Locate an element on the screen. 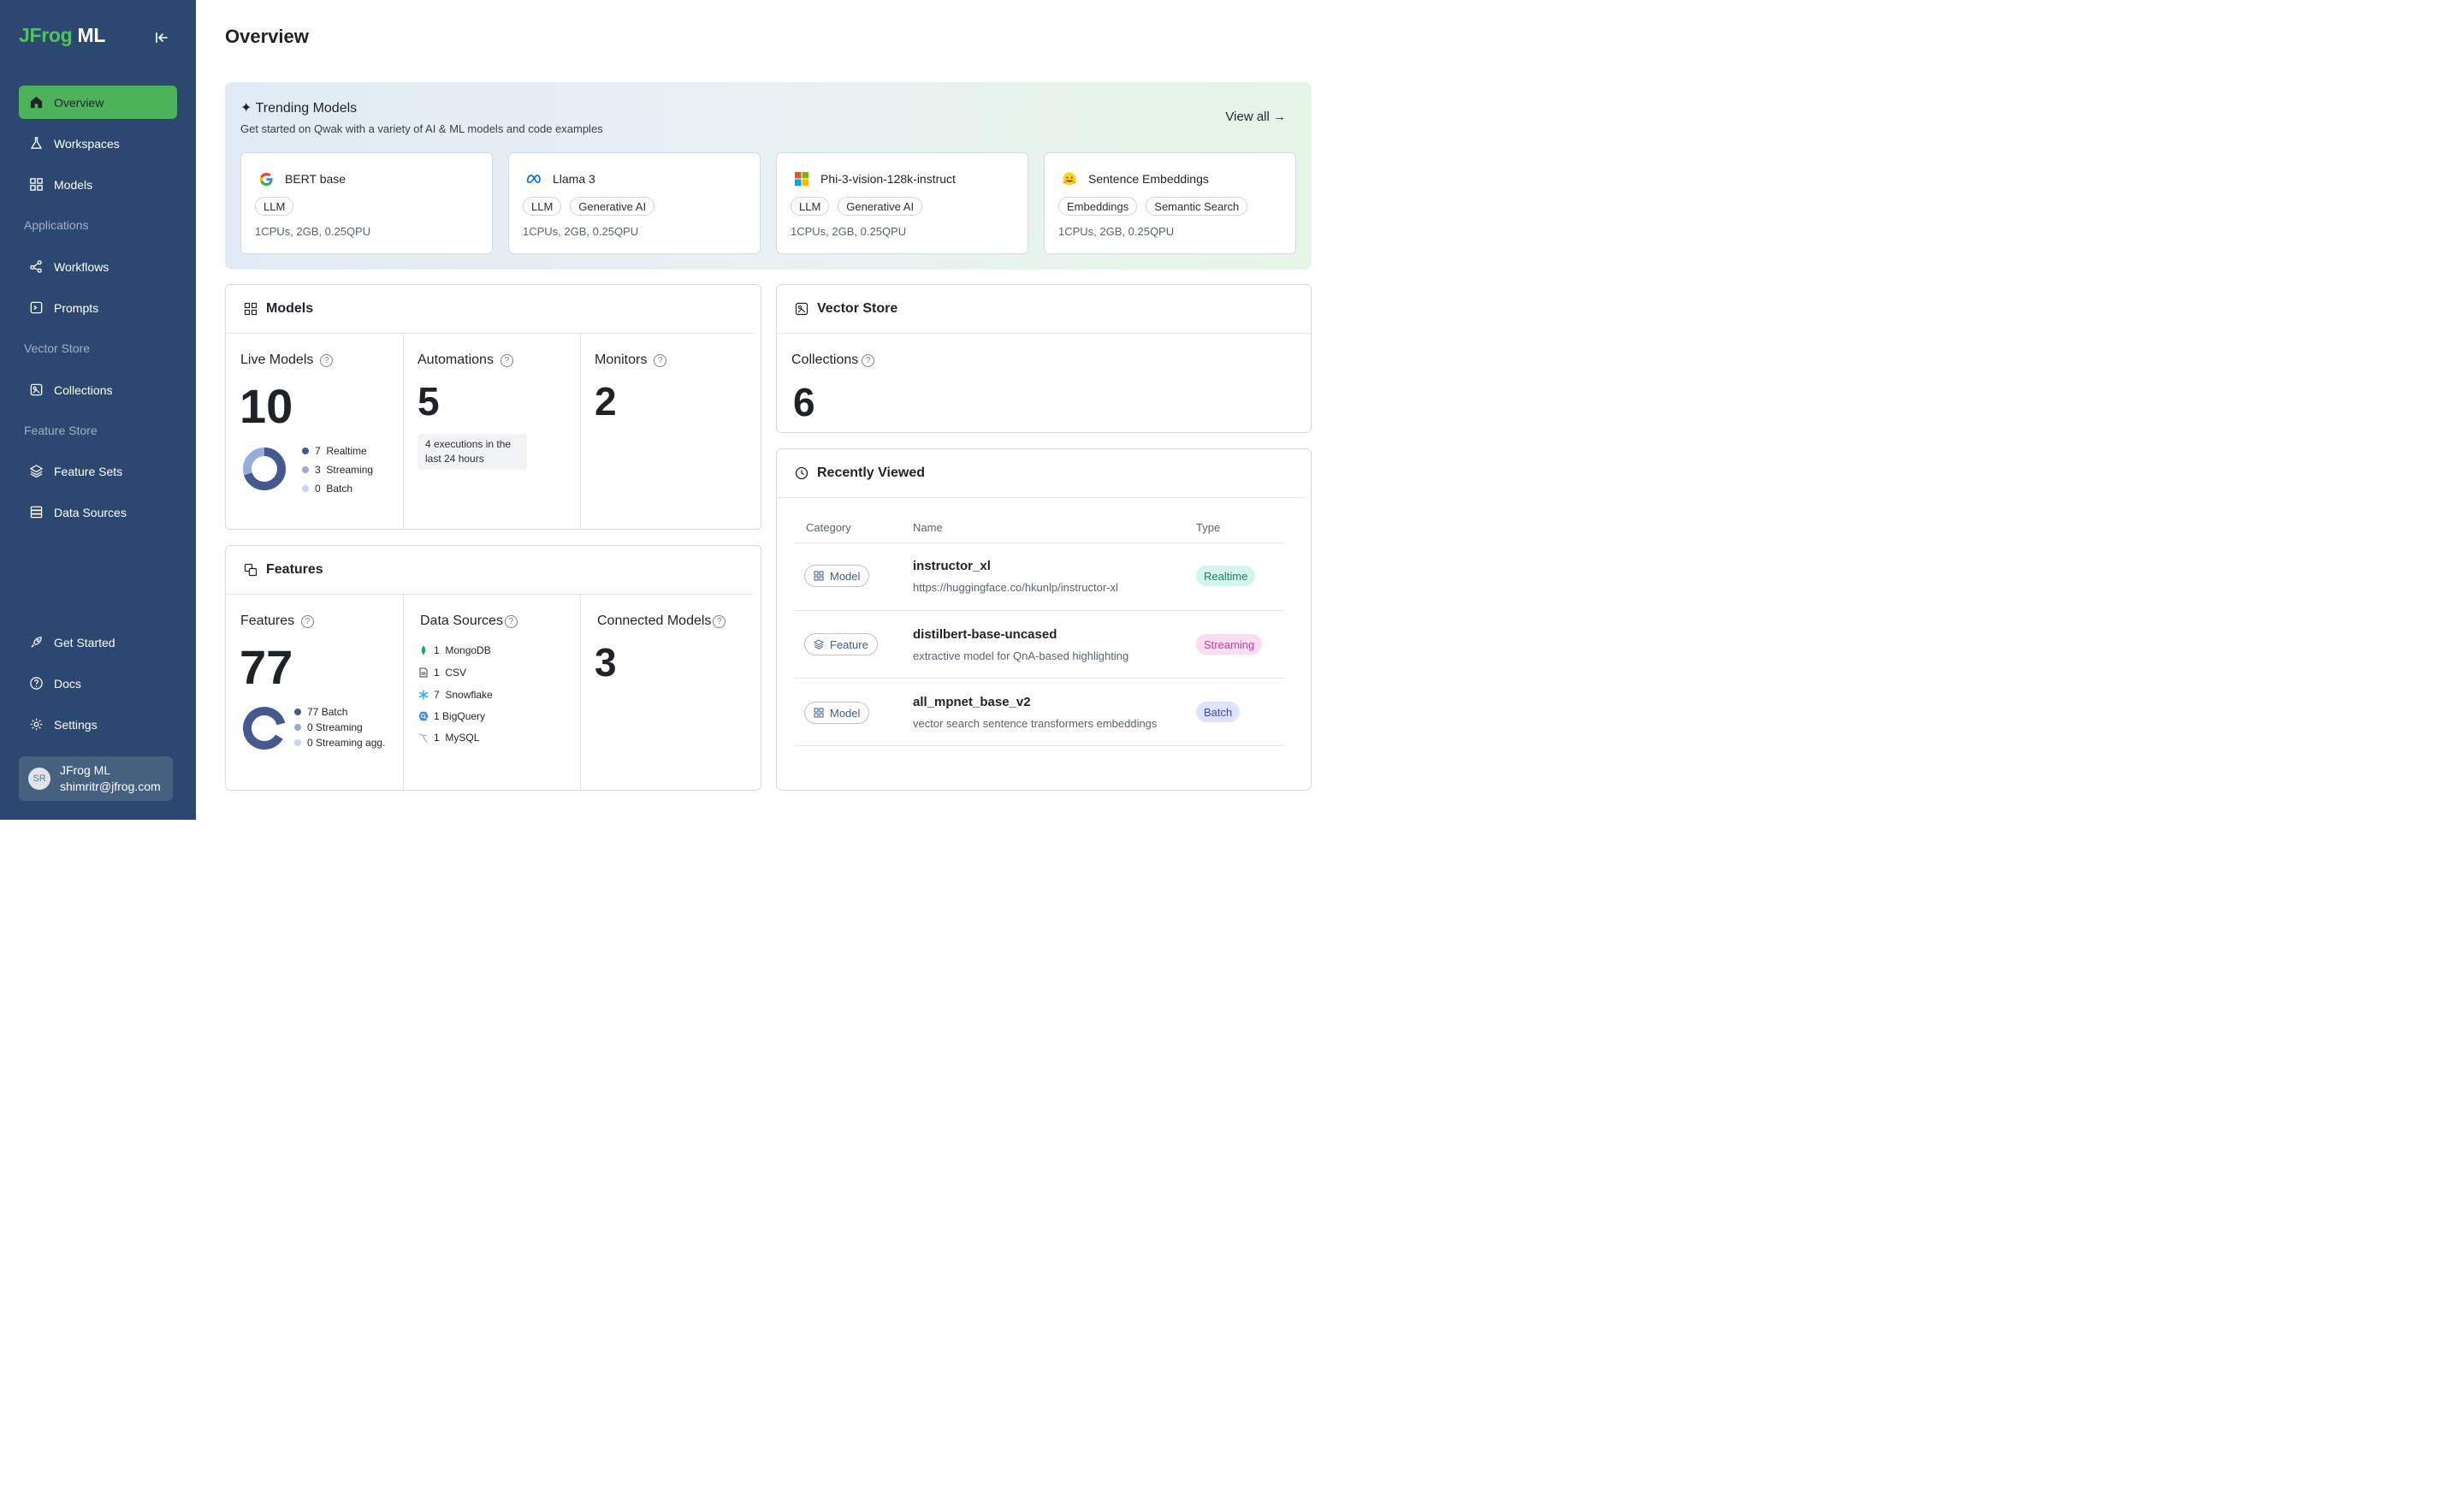 This screenshot has height=1506, width=2464. features-label: Features? is located at coordinates (277, 621).